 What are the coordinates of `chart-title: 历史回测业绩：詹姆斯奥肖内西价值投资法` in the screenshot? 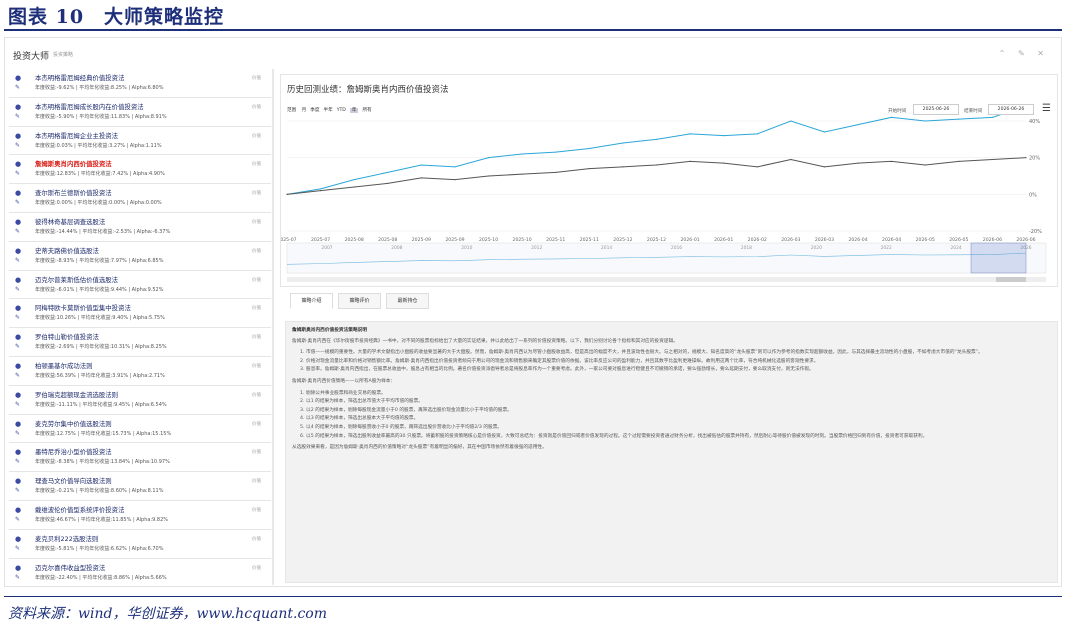 It's located at (368, 90).